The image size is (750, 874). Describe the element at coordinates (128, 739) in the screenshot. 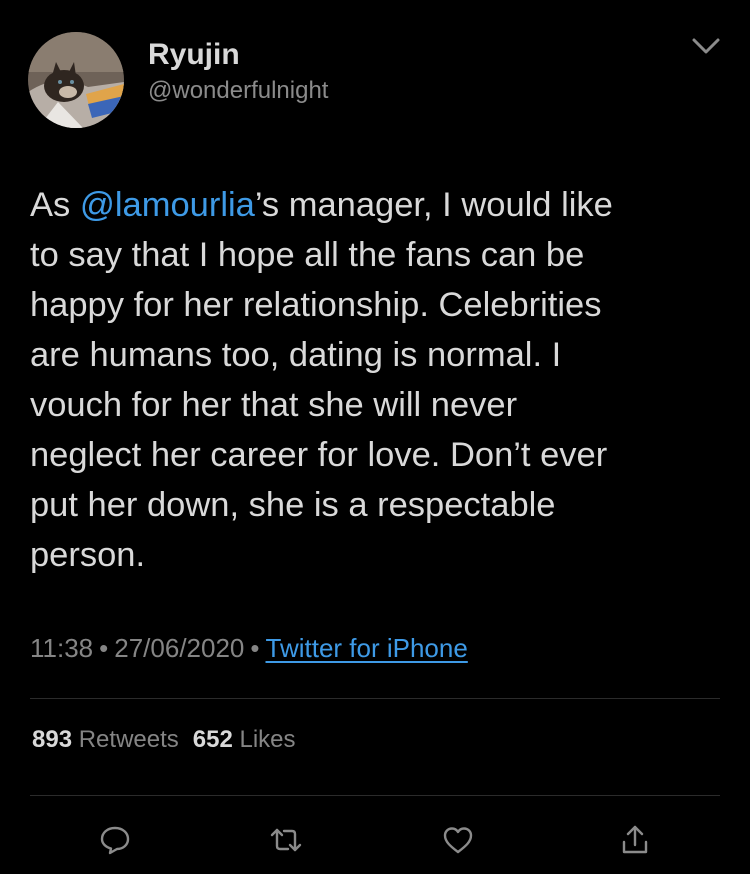

I see `retweets-label: Retweets` at that location.